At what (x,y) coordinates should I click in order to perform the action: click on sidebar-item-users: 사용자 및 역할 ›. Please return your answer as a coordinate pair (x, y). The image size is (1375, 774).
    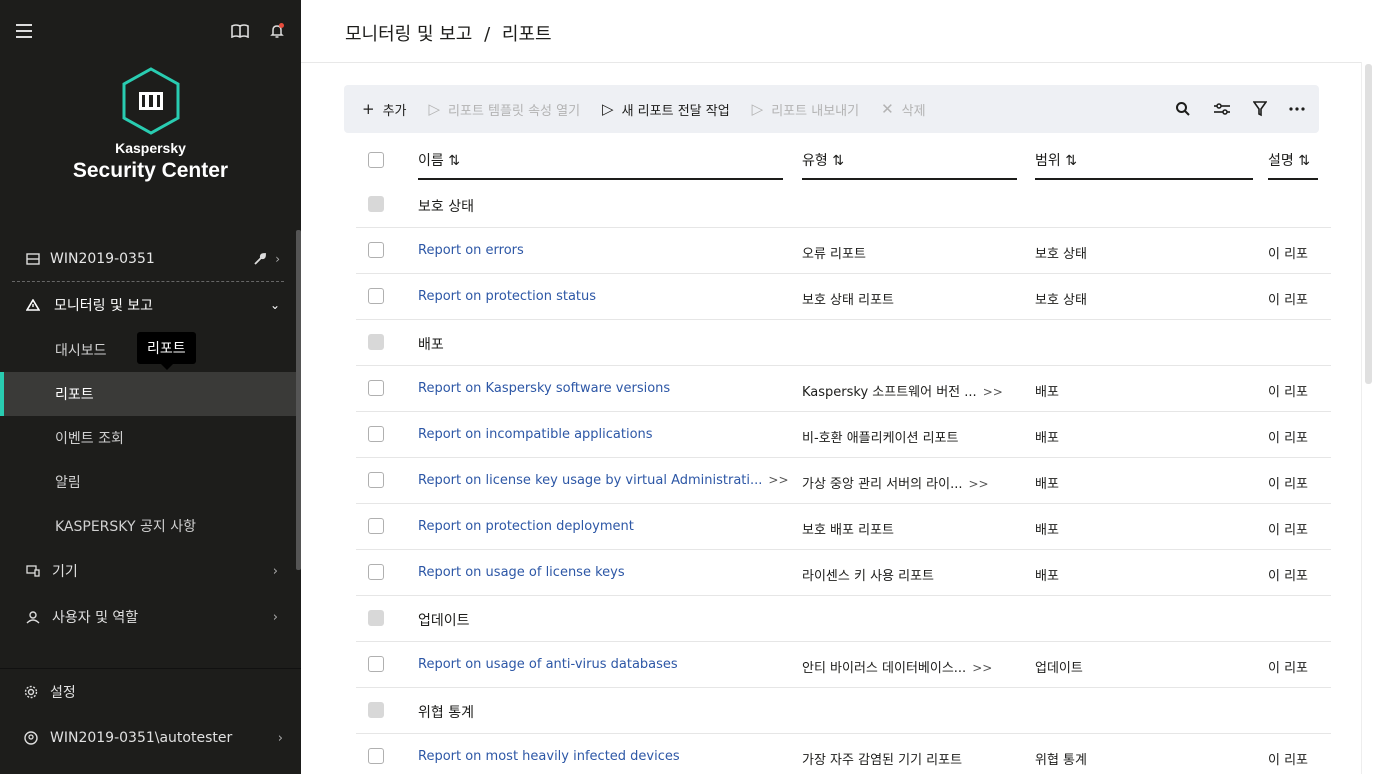
    Looking at the image, I should click on (148, 617).